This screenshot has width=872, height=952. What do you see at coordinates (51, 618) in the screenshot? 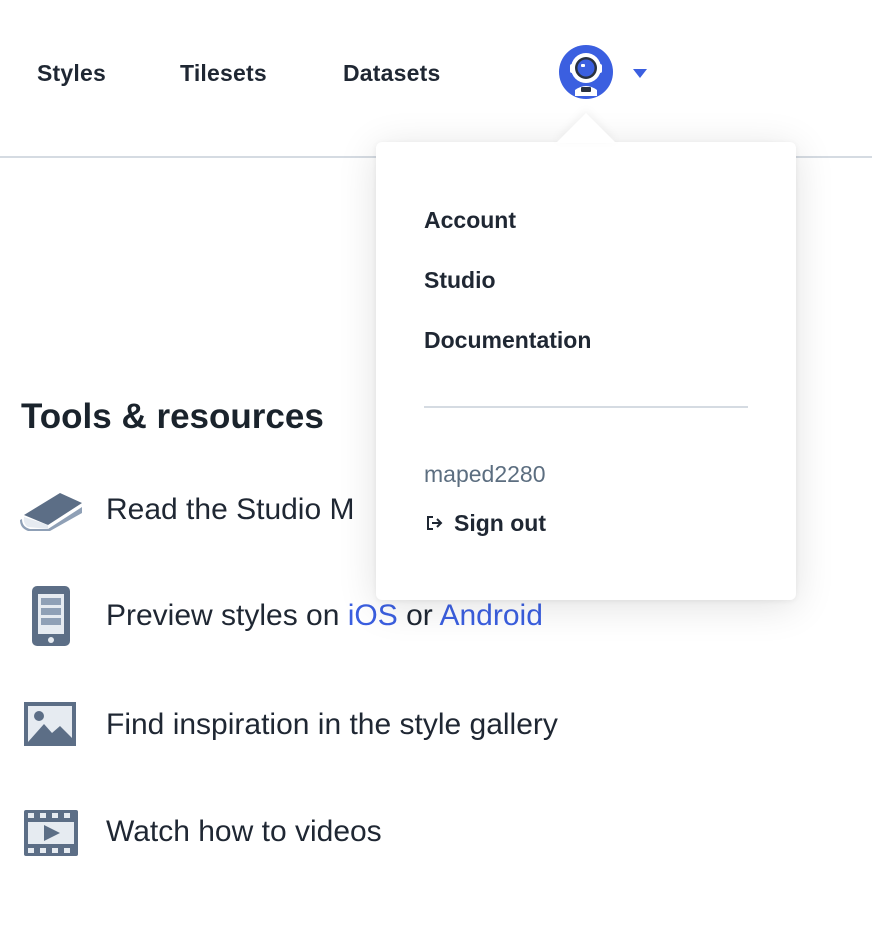
I see `phone-icon` at bounding box center [51, 618].